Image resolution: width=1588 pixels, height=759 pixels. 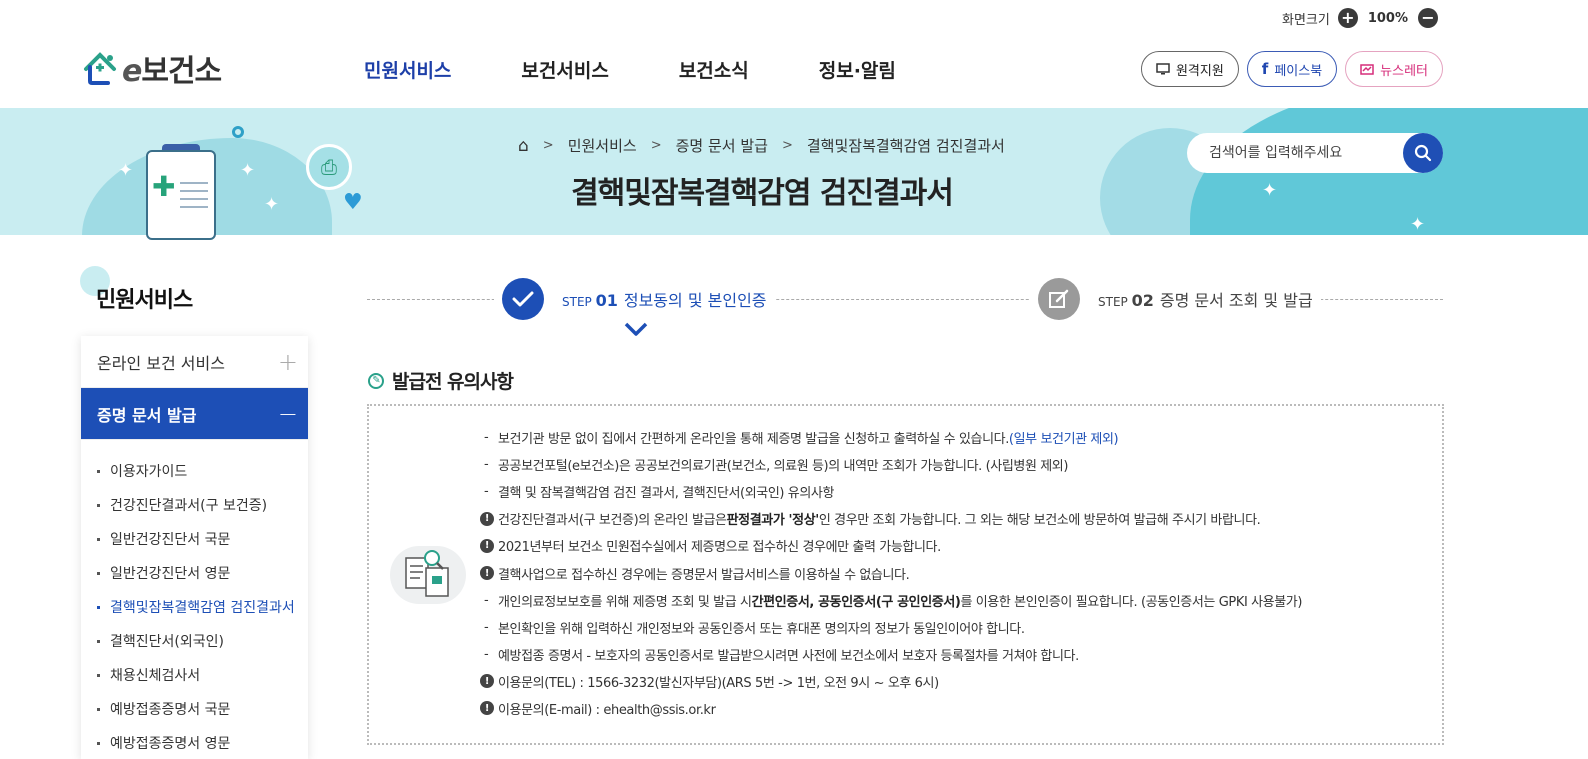 What do you see at coordinates (722, 145) in the screenshot?
I see `breadcrumb-item: 증명 문서 발급` at bounding box center [722, 145].